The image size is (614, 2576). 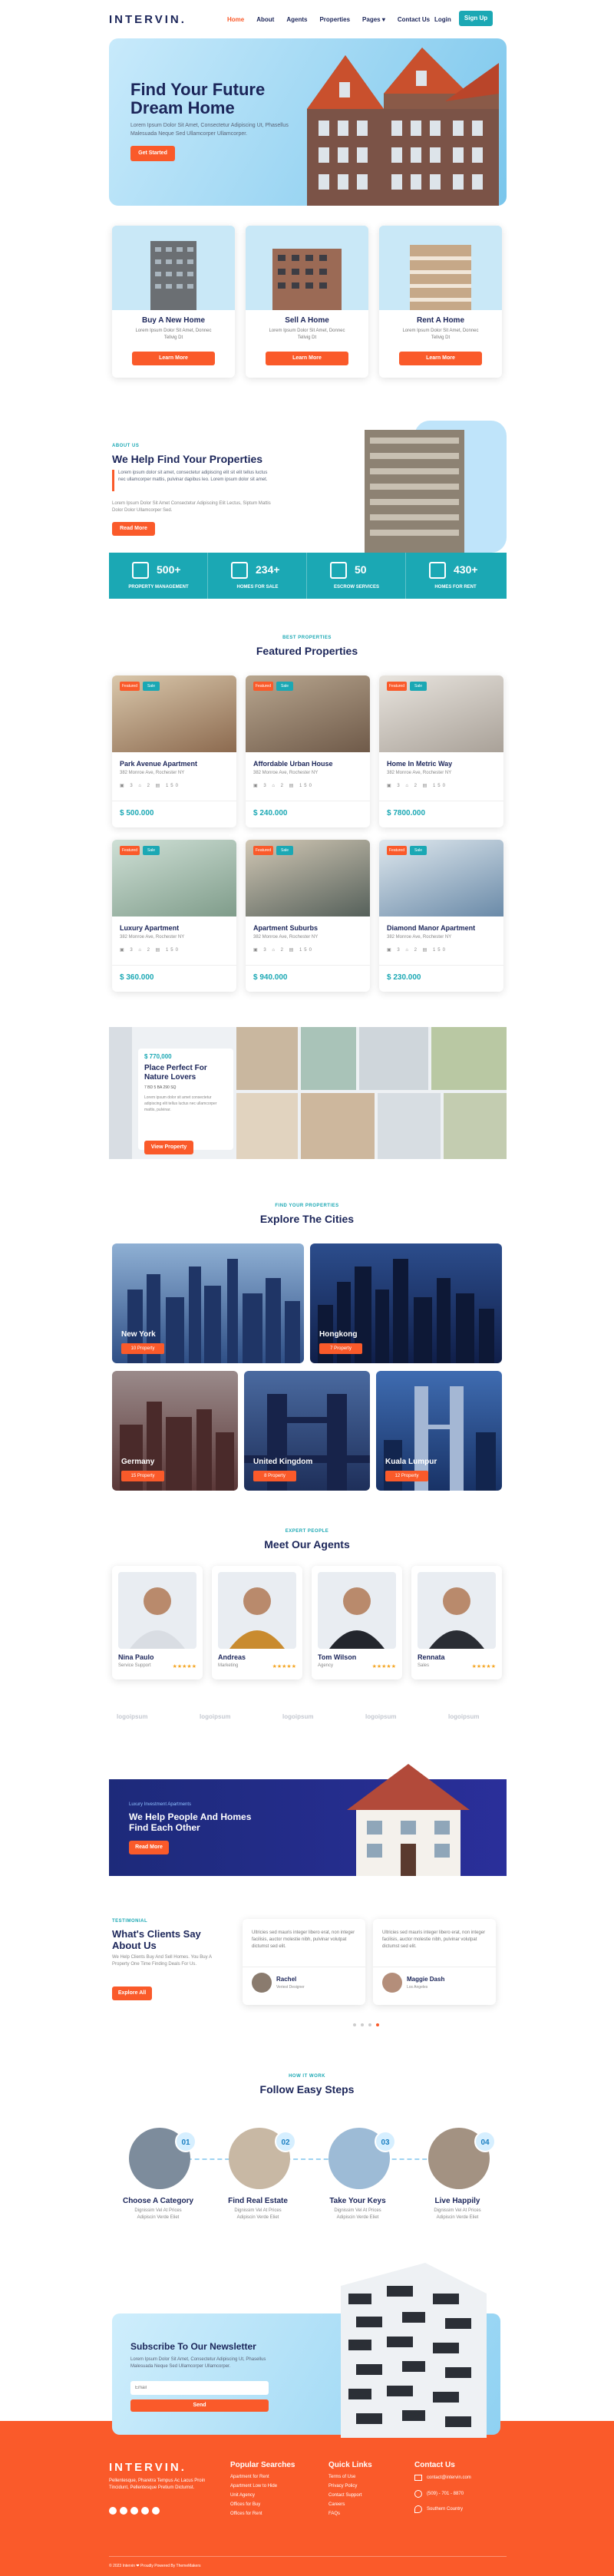 I want to click on city-count: 10 Property, so click(x=142, y=1348).